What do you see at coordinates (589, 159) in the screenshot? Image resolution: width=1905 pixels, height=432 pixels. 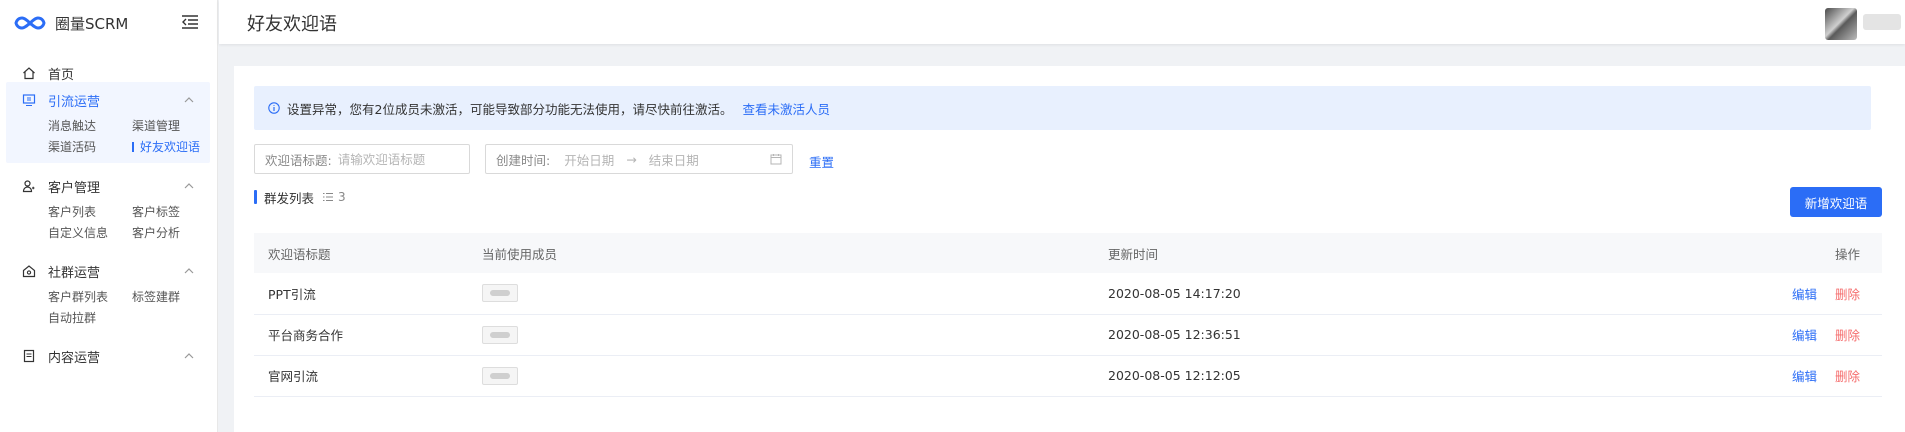 I see `start-date-input: 开始日期` at bounding box center [589, 159].